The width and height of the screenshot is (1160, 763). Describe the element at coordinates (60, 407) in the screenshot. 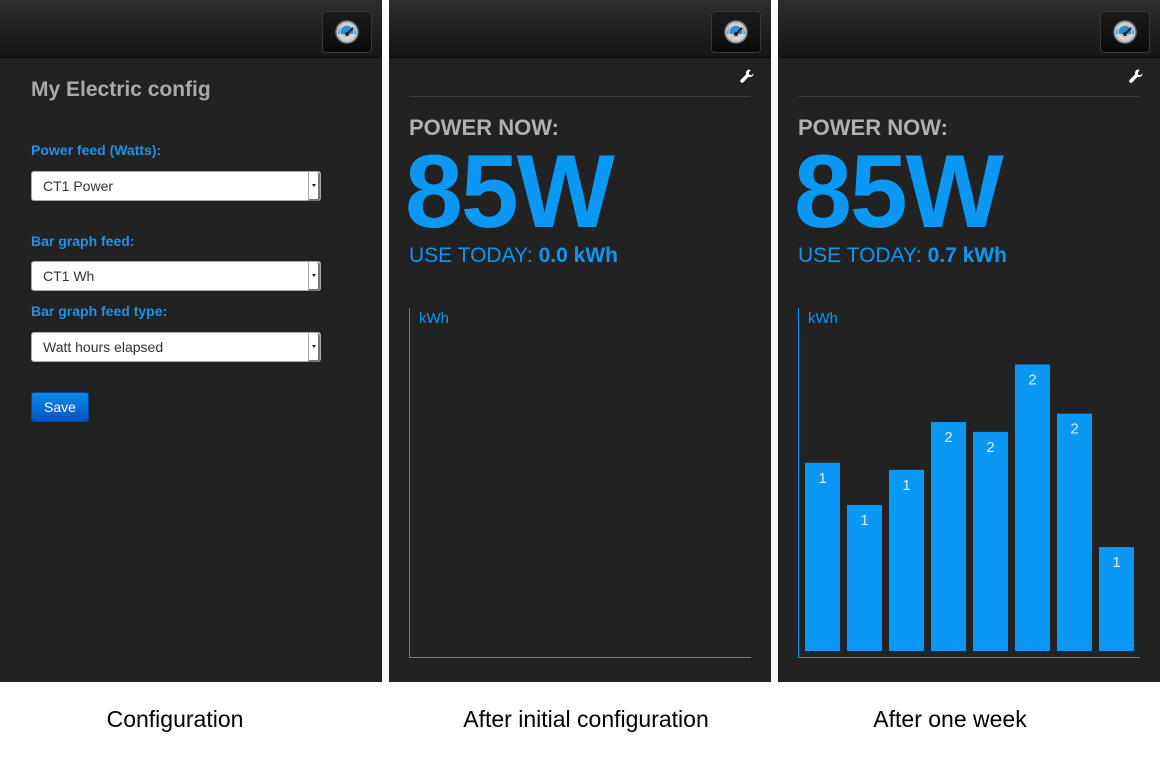

I see `save-button: Save` at that location.